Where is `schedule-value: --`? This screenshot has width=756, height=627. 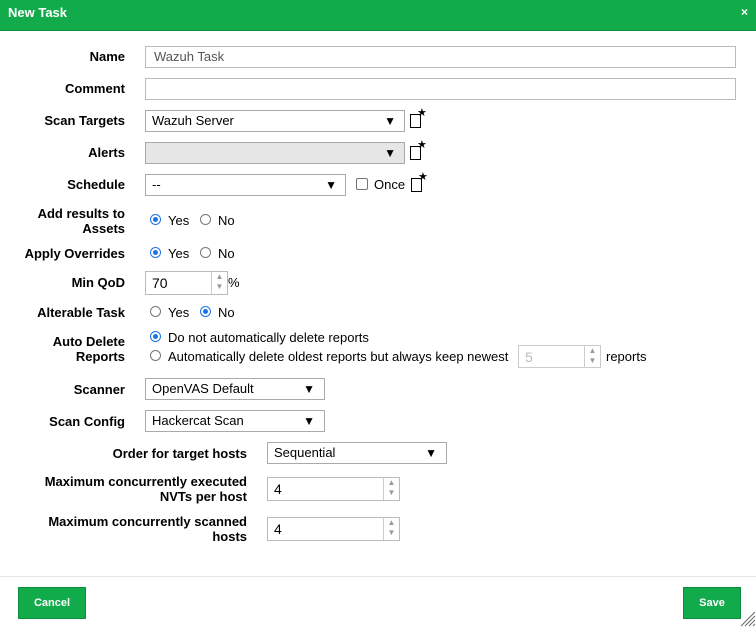
schedule-value: -- is located at coordinates (156, 184).